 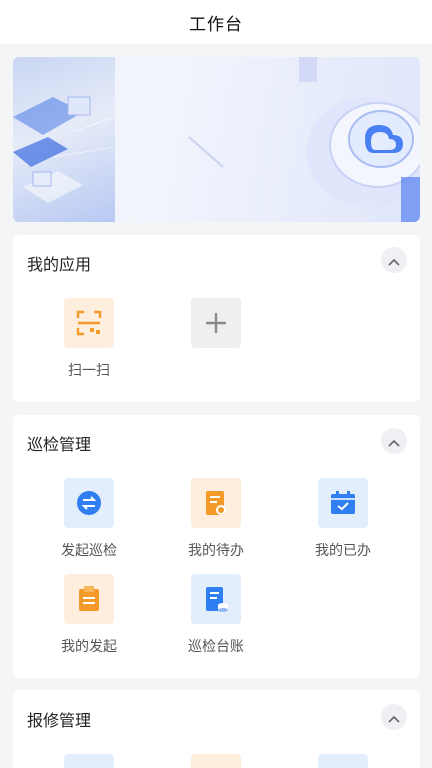 I want to click on app-scan: 扫一扫, so click(x=89, y=339).